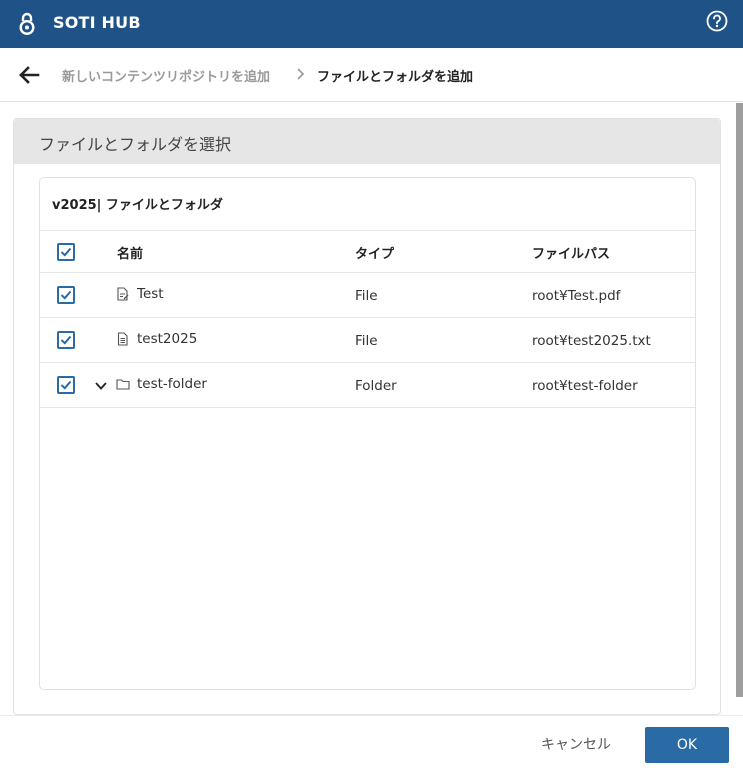 This screenshot has width=743, height=775. Describe the element at coordinates (376, 386) in the screenshot. I see `row-type: Folder` at that location.